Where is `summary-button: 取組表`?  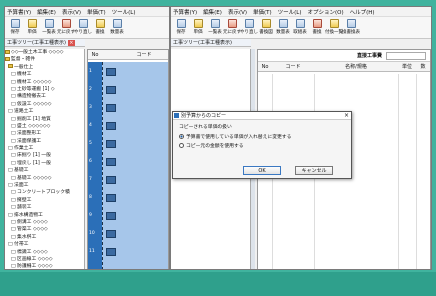
summary-button: 取組表 is located at coordinates (300, 26).